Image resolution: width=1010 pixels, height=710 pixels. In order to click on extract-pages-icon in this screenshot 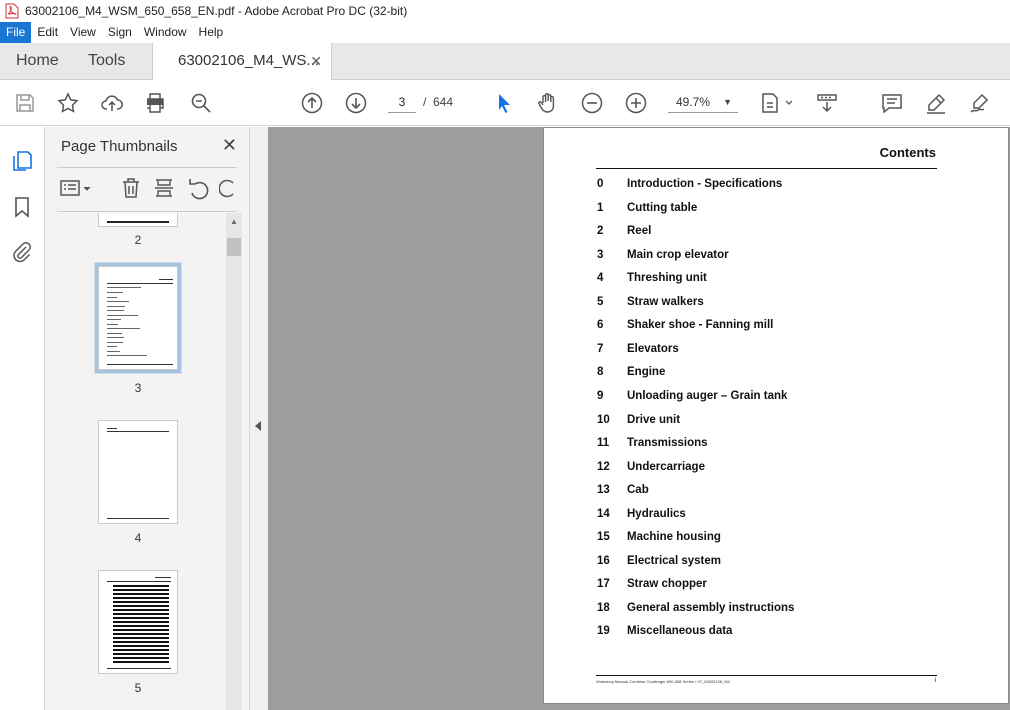, I will do `click(164, 188)`.